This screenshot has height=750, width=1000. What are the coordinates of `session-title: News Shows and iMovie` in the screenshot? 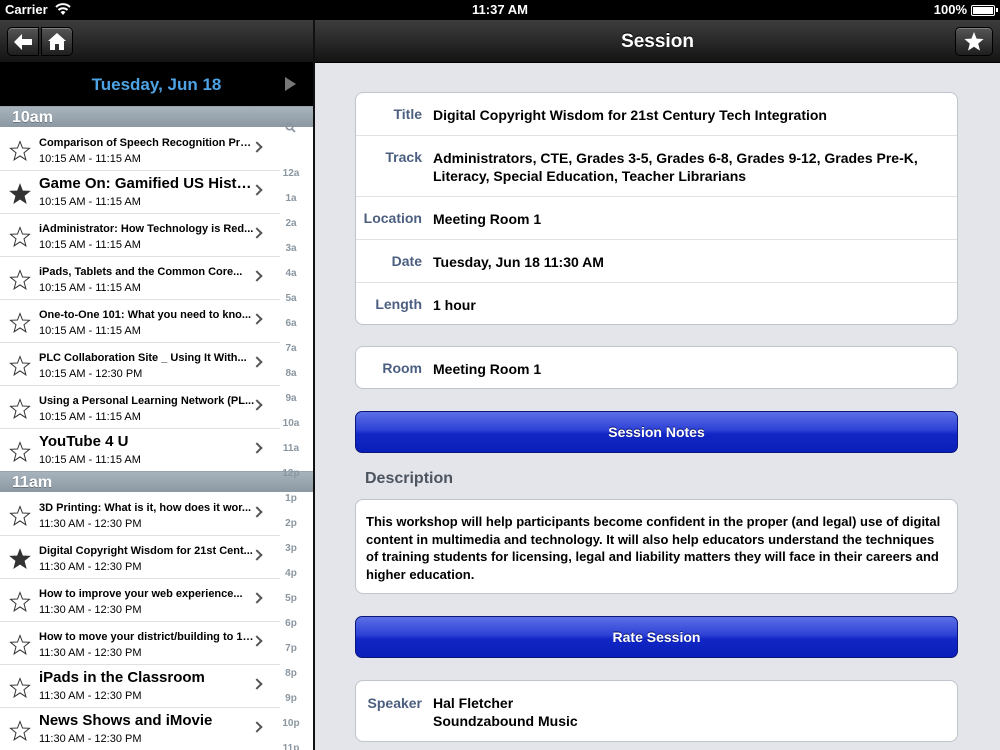 It's located at (126, 720).